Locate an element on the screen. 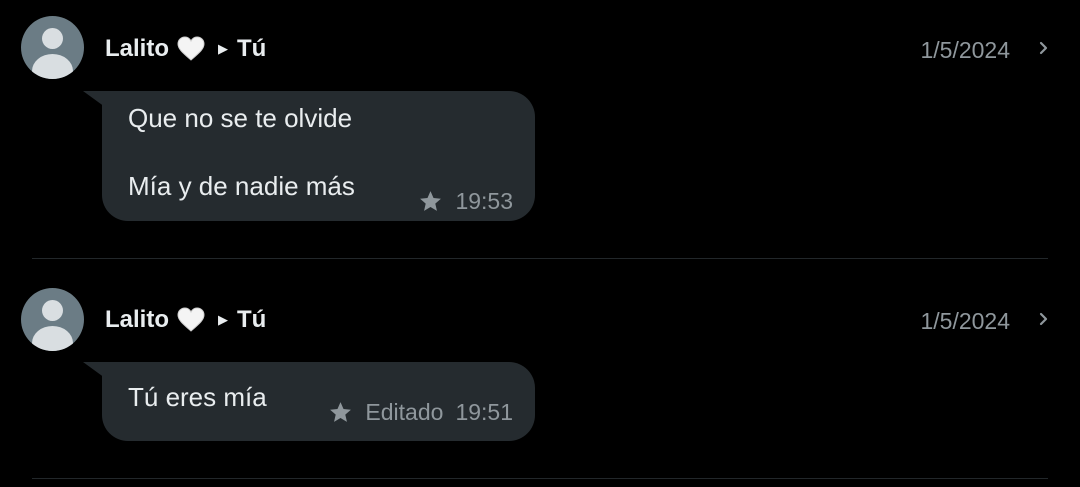 Image resolution: width=1080 pixels, height=487 pixels. message-meta: Editado 19:51 is located at coordinates (420, 412).